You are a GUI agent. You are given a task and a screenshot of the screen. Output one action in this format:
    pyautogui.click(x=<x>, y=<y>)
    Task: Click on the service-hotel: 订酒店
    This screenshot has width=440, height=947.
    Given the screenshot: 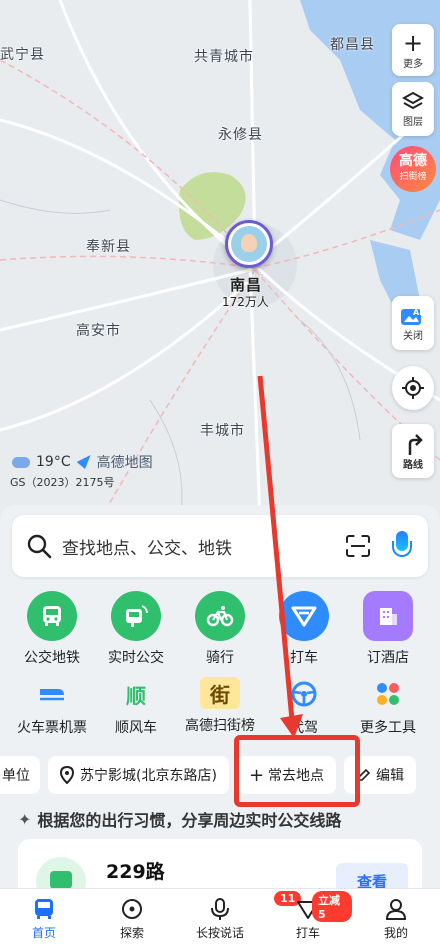 What is the action you would take?
    pyautogui.click(x=388, y=629)
    